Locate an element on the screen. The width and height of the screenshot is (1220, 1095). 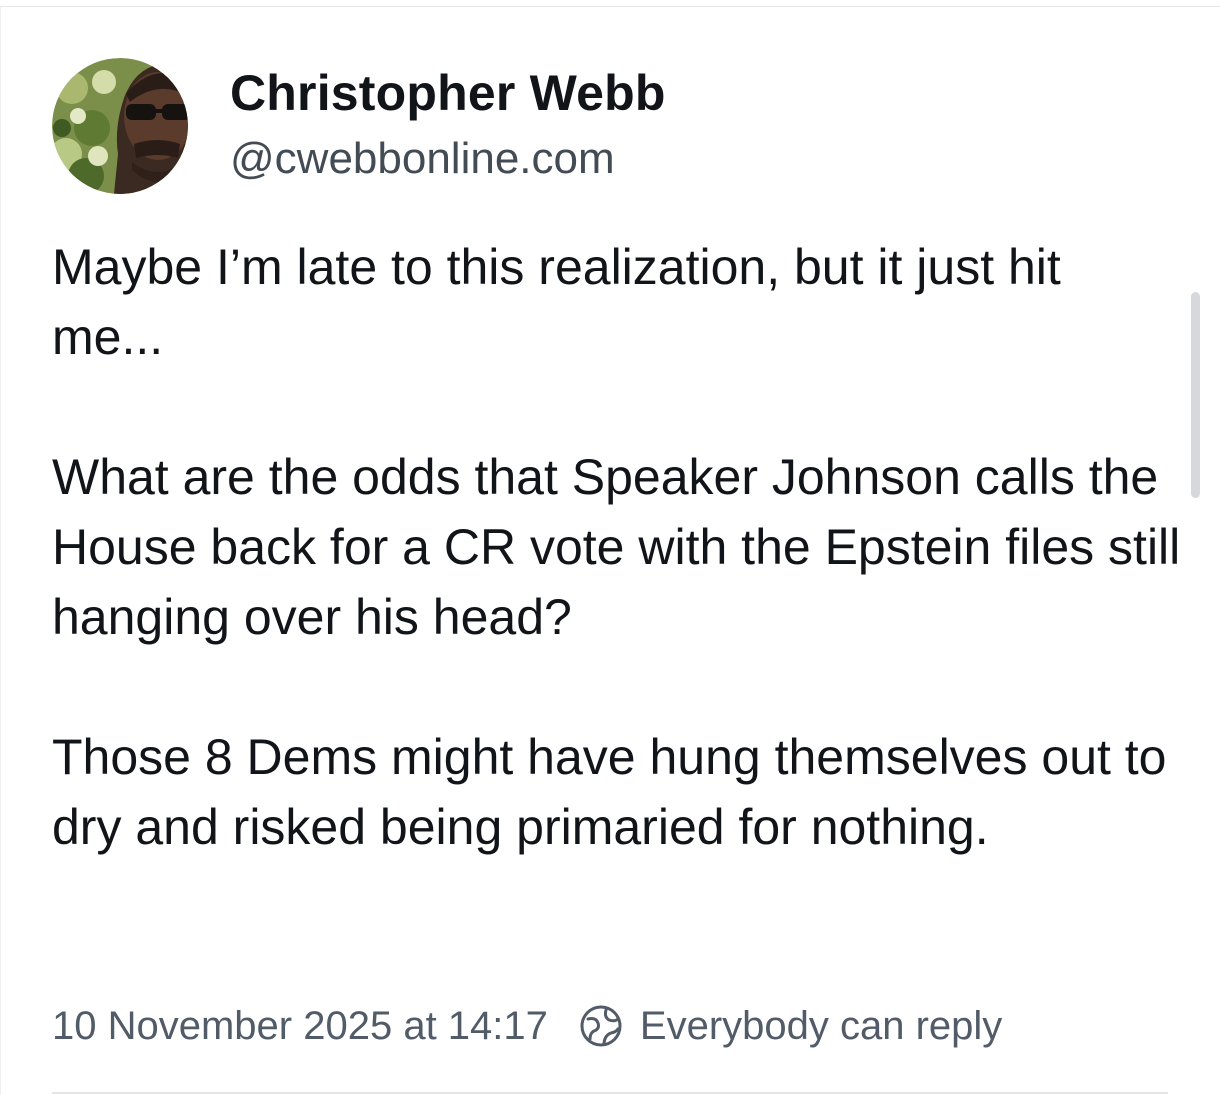
globe-icon is located at coordinates (601, 1026).